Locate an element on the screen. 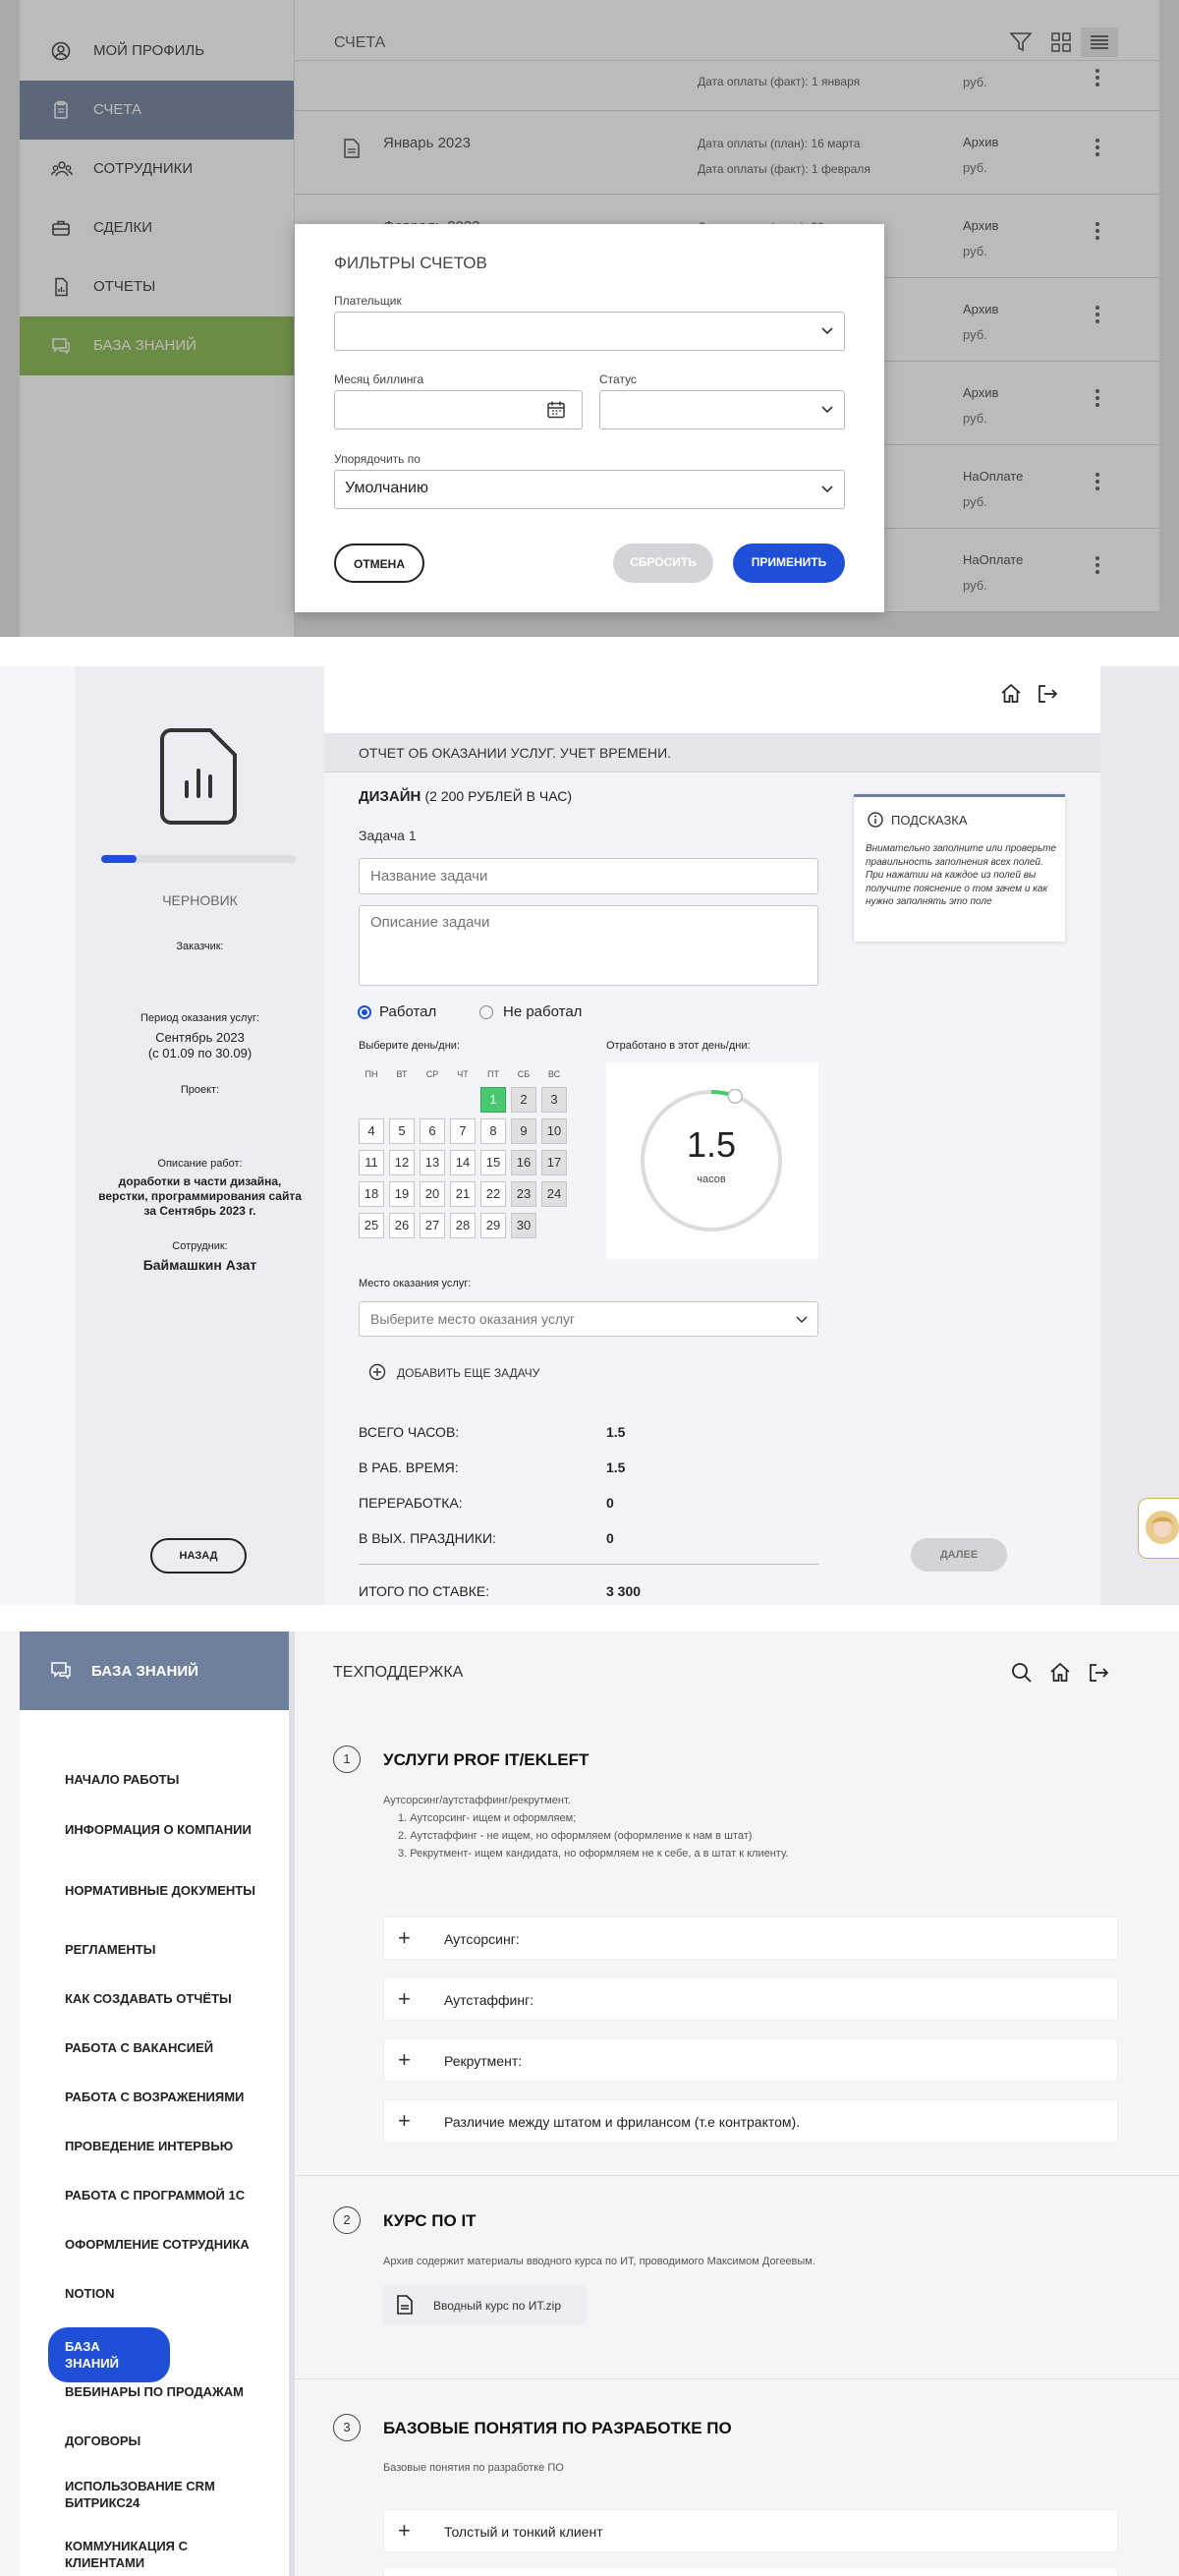 The width and height of the screenshot is (1179, 2576). modal-title: ФИЛЬТРЫ СЧЕТОВ is located at coordinates (411, 263).